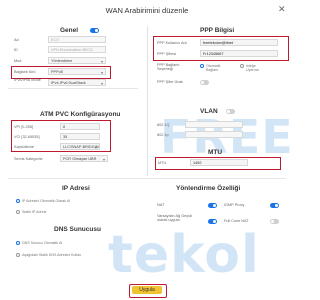  What do you see at coordinates (282, 9) in the screenshot?
I see `close-icon: ✕` at bounding box center [282, 9].